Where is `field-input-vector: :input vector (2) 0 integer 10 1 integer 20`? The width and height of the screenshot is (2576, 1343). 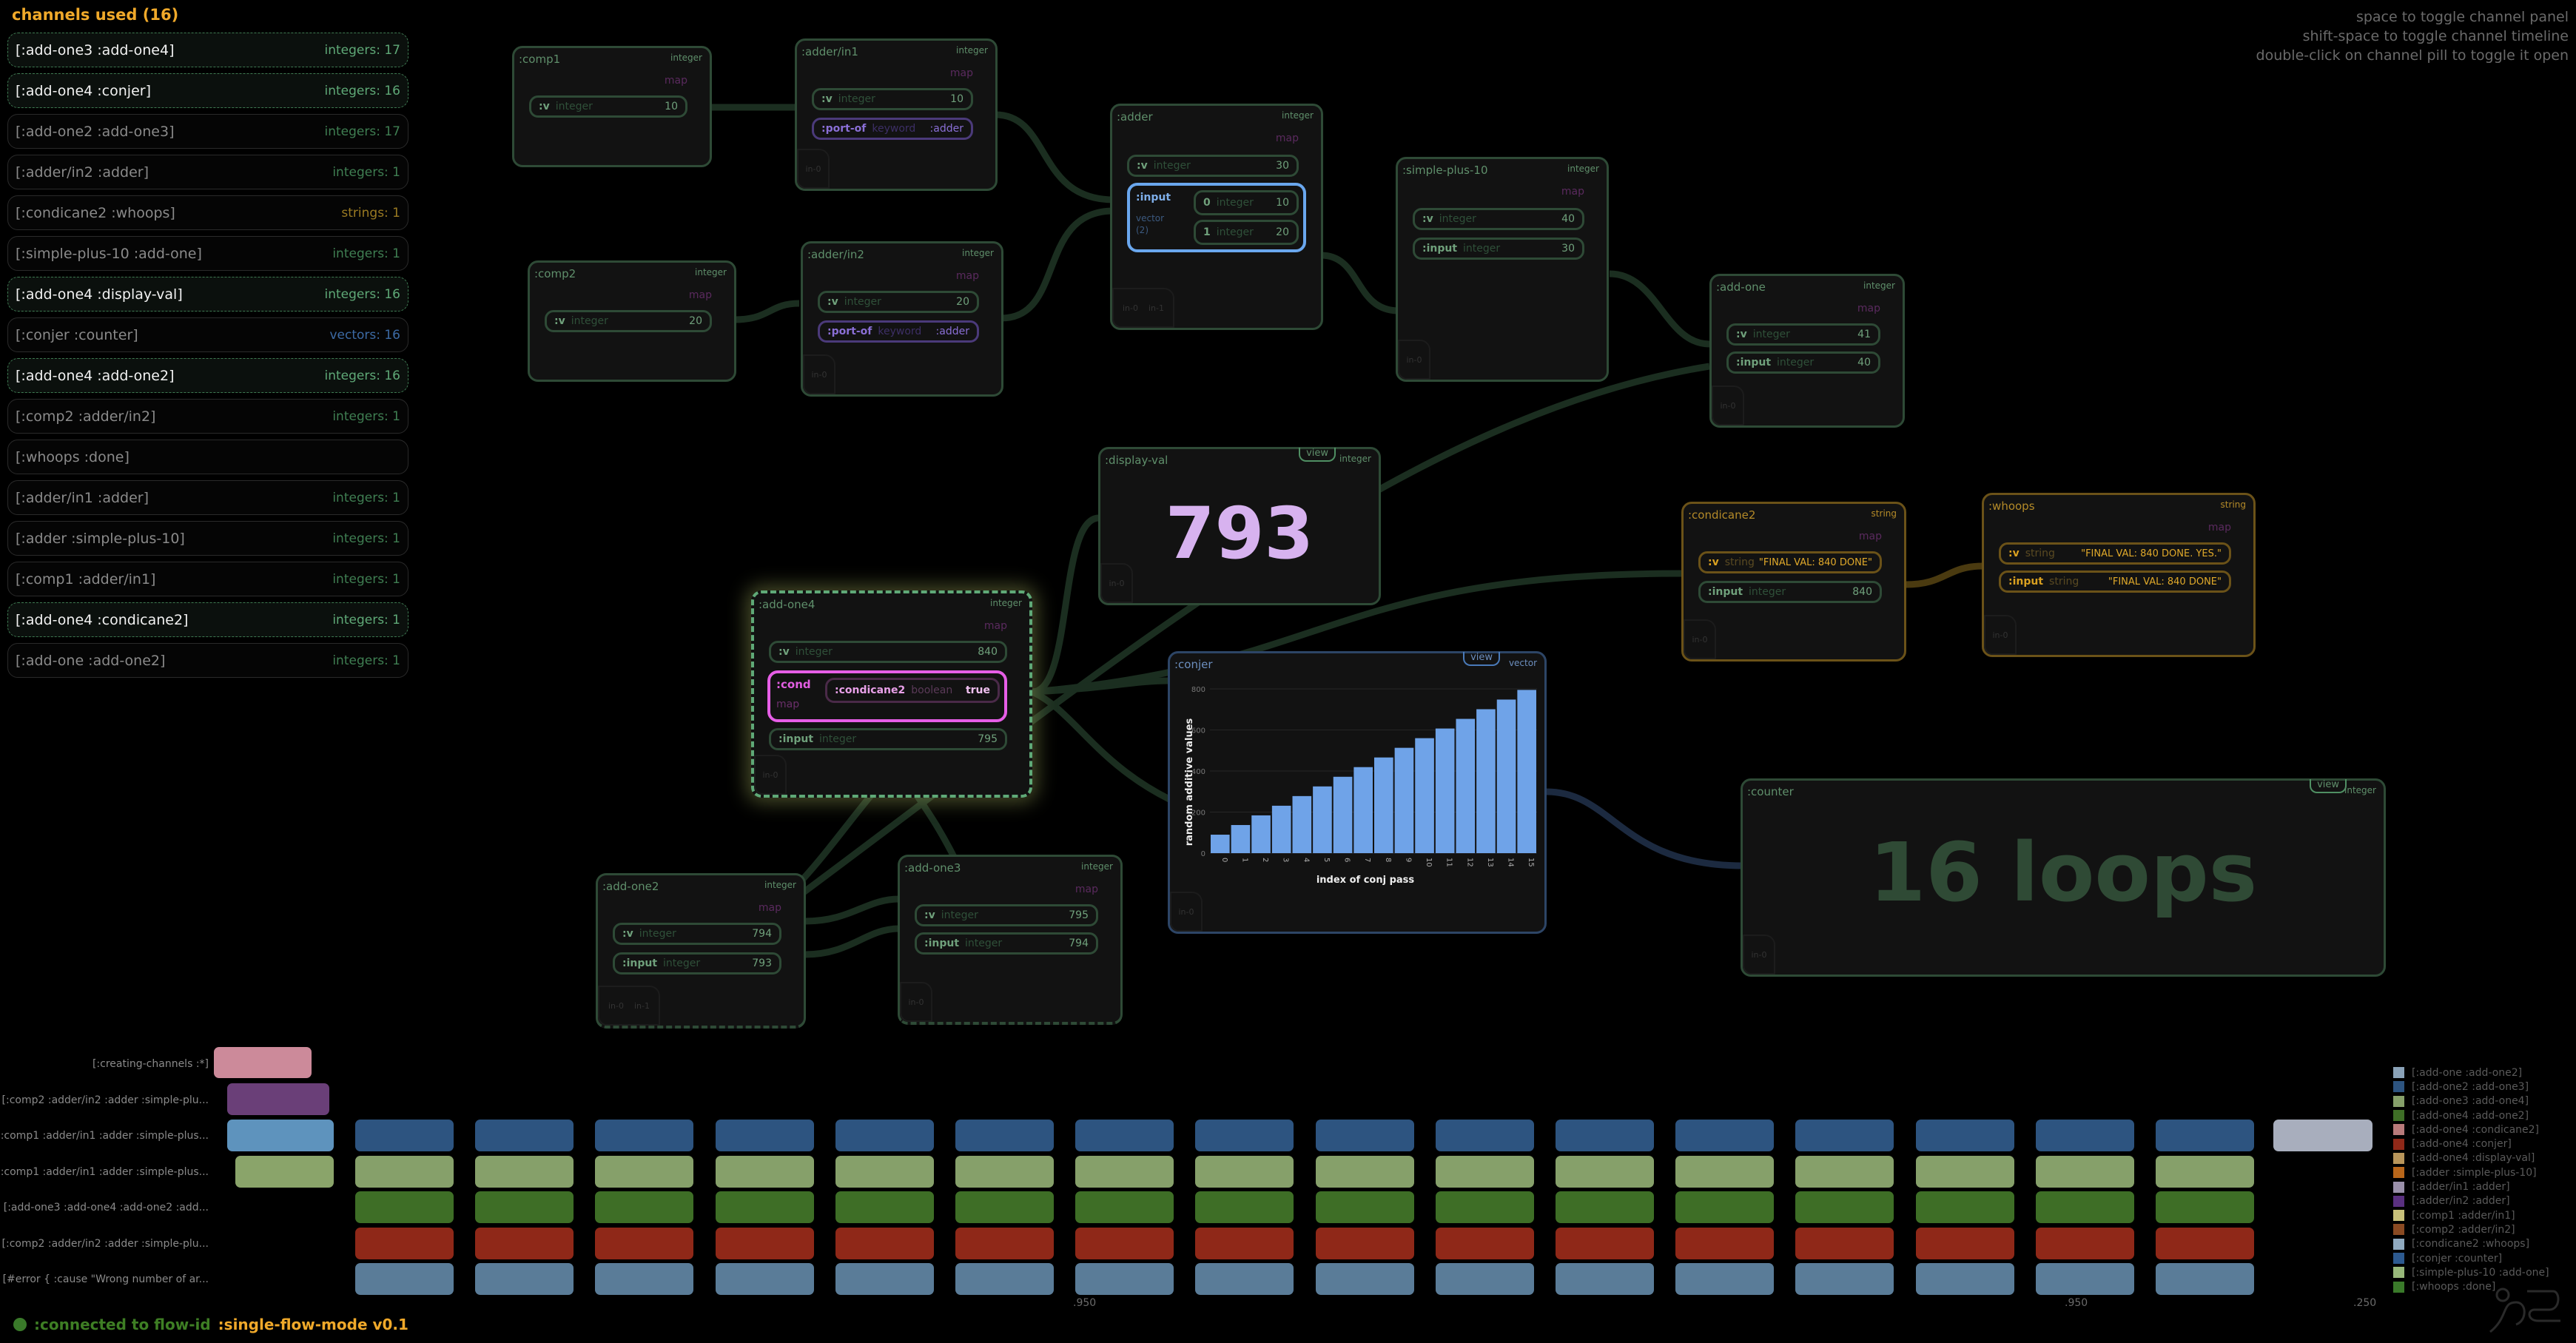 field-input-vector: :input vector (2) 0 integer 10 1 integer 20 is located at coordinates (1216, 217).